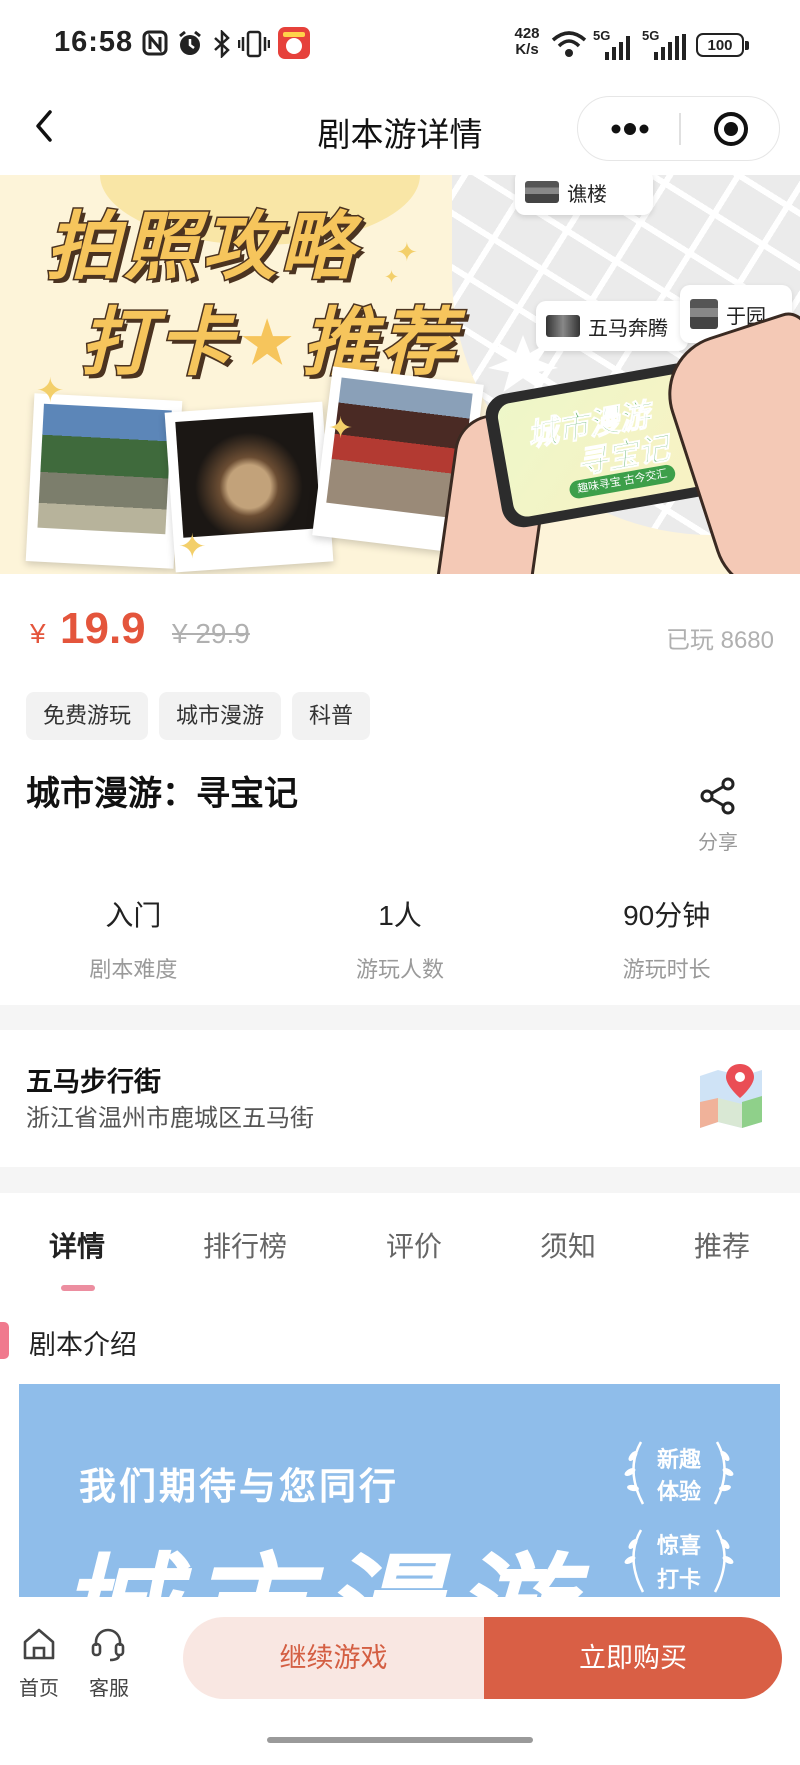  What do you see at coordinates (399, 1490) in the screenshot?
I see `intro-image: 我们期待与您同行 城市漫游 新趣 体验` at bounding box center [399, 1490].